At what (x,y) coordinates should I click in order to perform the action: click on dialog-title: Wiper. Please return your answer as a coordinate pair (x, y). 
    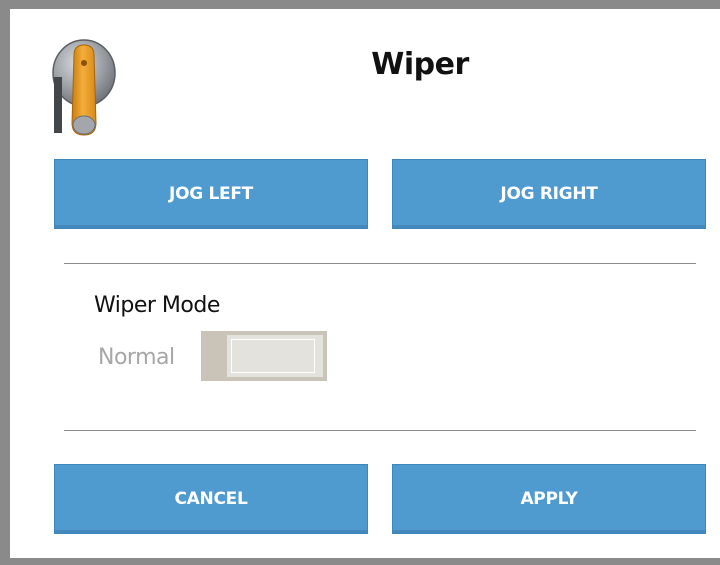
    Looking at the image, I should click on (420, 64).